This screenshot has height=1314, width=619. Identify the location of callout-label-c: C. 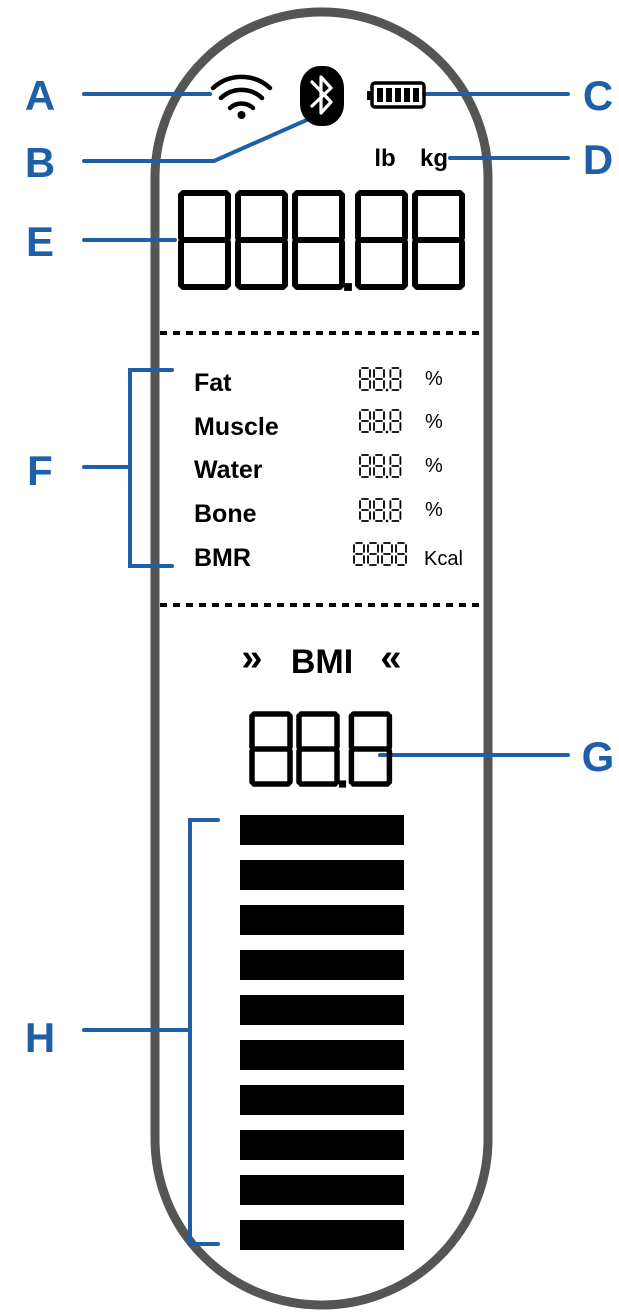
(598, 95).